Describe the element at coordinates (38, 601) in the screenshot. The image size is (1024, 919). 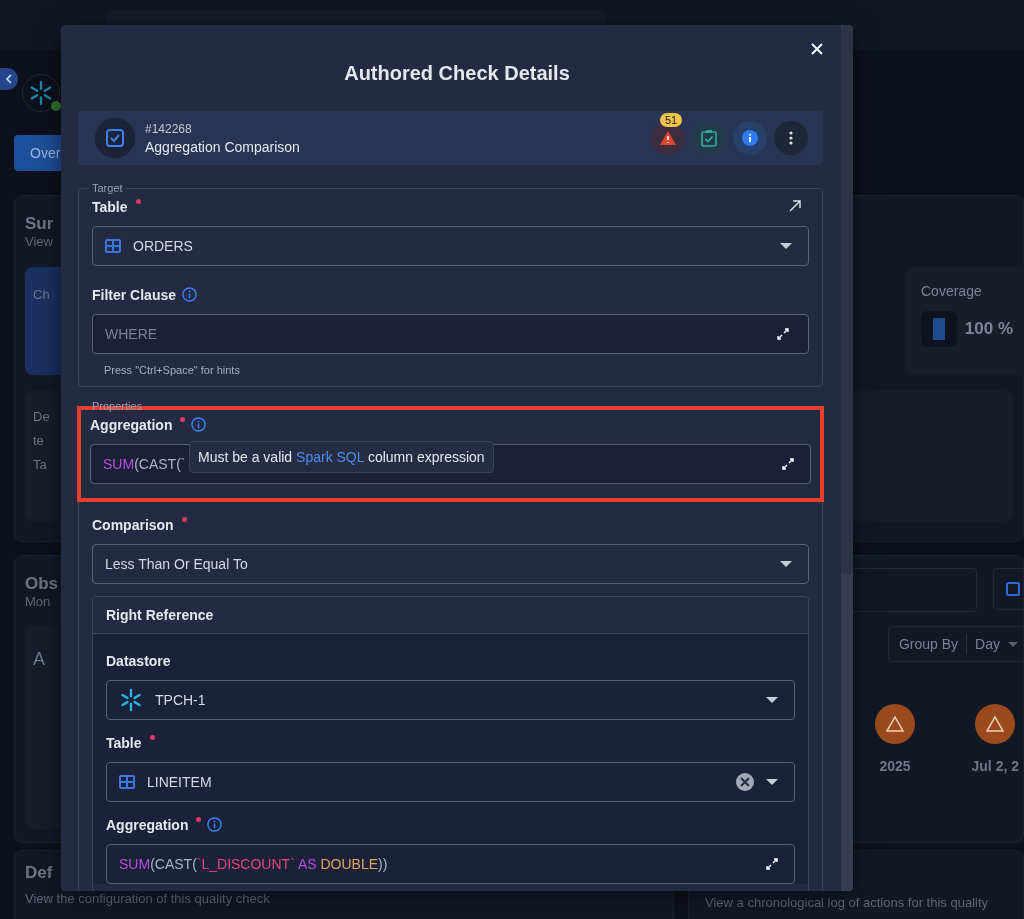
I see `panel-subtitle: Mon` at that location.